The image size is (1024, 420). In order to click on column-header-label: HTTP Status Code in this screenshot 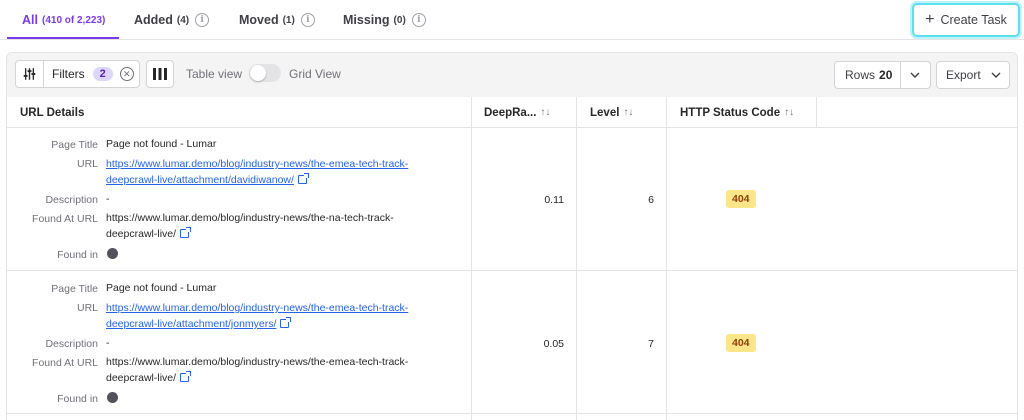, I will do `click(730, 112)`.